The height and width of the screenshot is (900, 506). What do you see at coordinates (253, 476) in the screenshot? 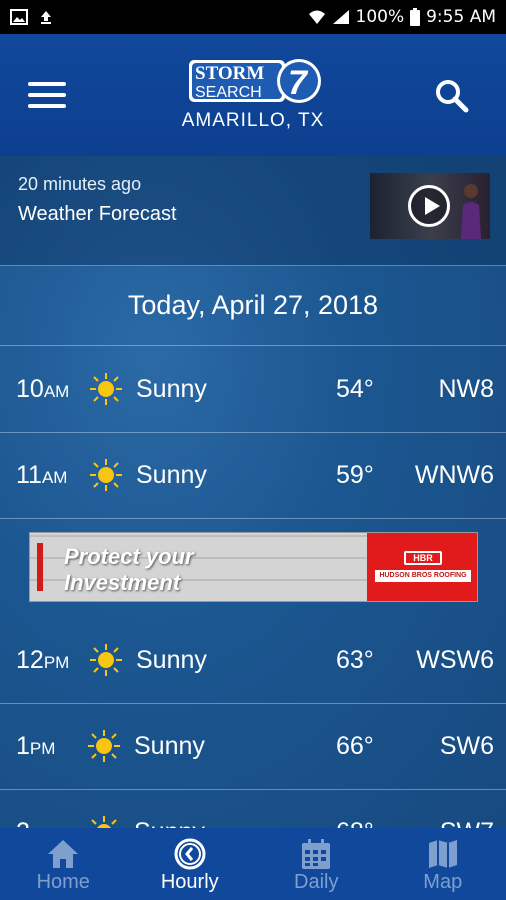
I see `hour-row: 11AM Sunny 59° WNW6` at bounding box center [253, 476].